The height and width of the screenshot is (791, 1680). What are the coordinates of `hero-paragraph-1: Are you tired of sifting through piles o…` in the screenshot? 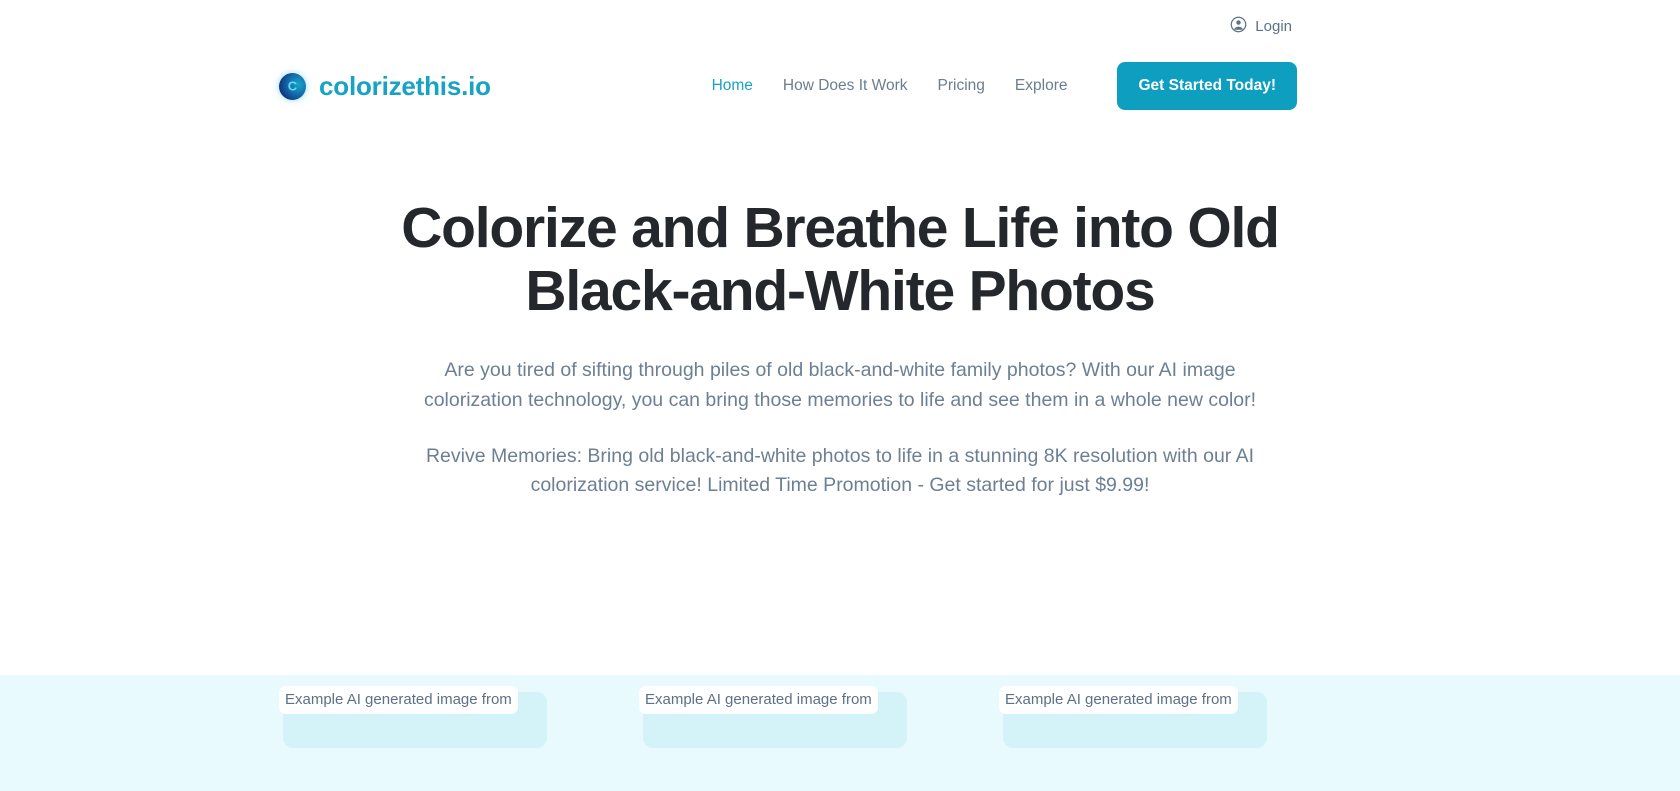 It's located at (840, 385).